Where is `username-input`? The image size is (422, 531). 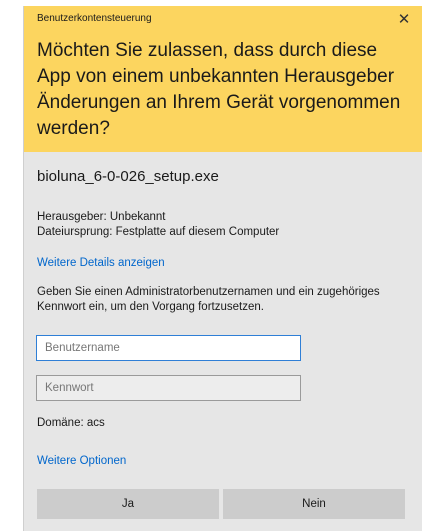
username-input is located at coordinates (168, 348).